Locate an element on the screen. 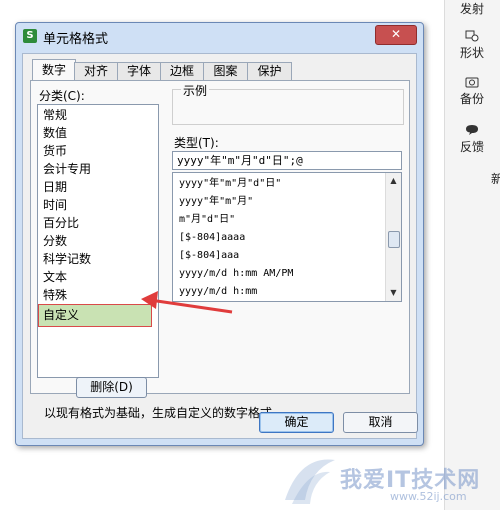  ok-button: 确定 is located at coordinates (296, 422).